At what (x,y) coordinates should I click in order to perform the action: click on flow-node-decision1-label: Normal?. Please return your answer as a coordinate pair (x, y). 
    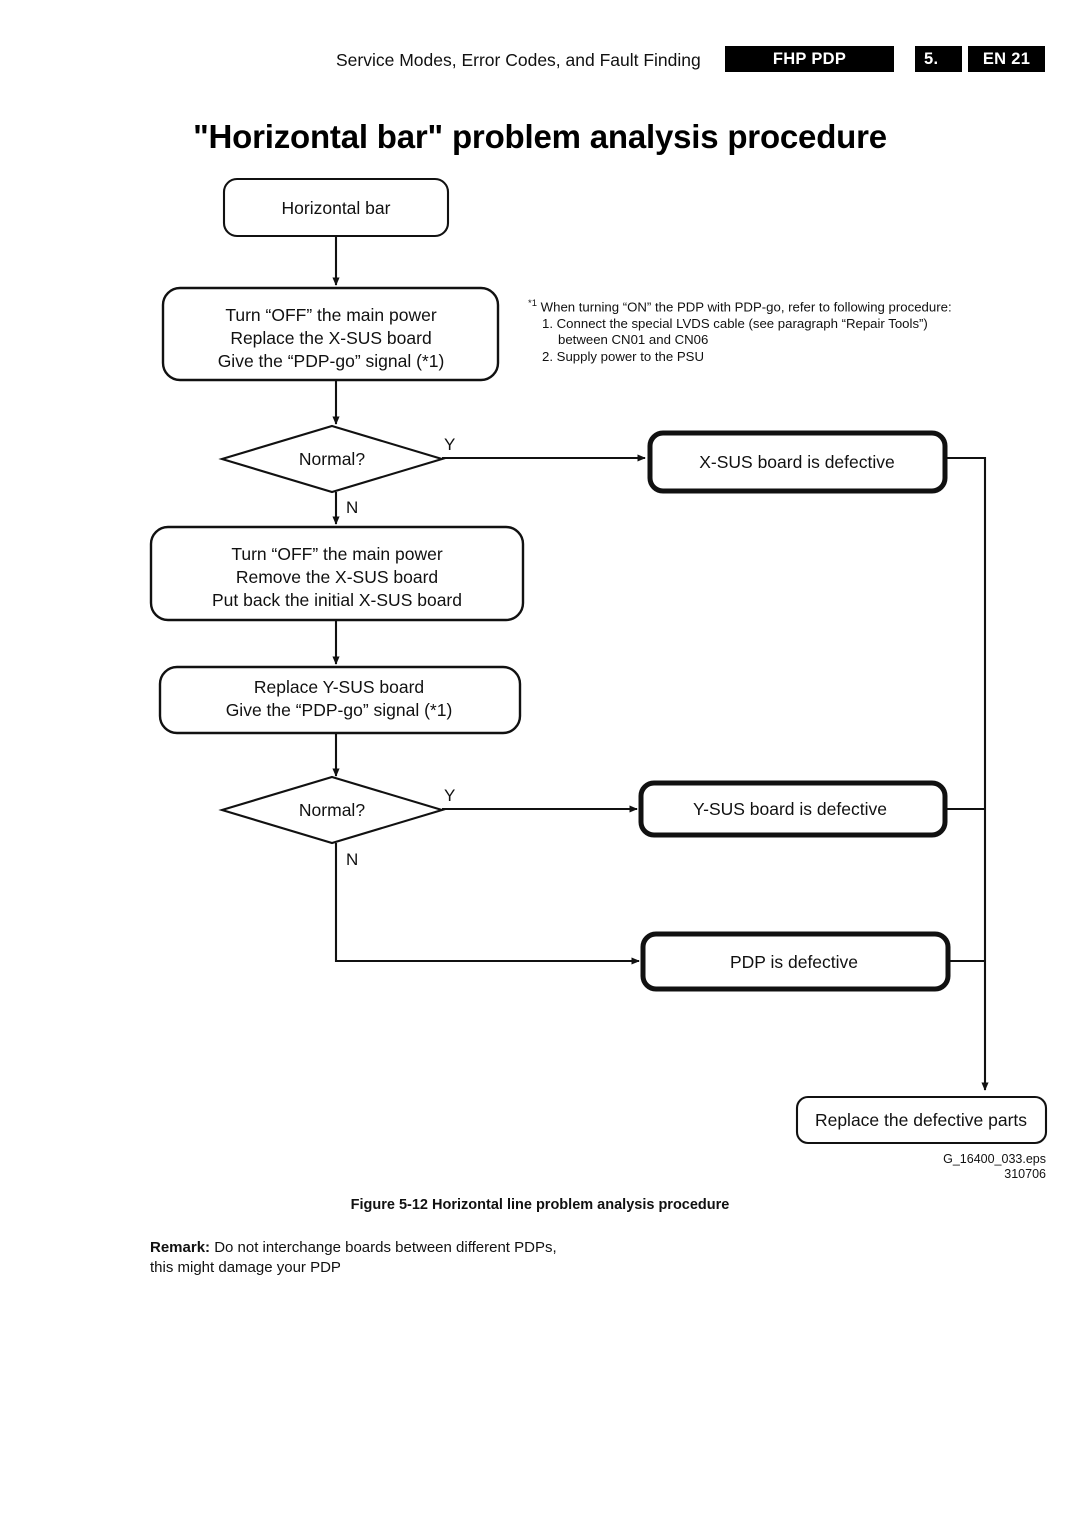
    Looking at the image, I should click on (332, 459).